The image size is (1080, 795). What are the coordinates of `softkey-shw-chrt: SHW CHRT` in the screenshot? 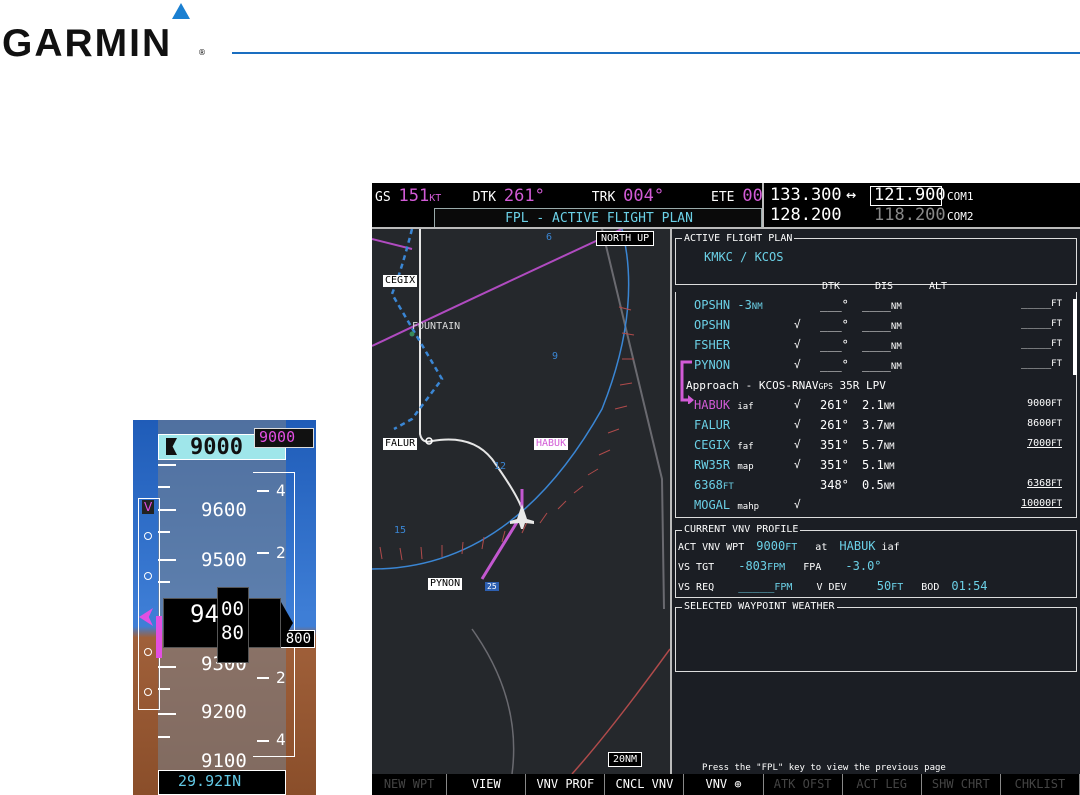 It's located at (961, 784).